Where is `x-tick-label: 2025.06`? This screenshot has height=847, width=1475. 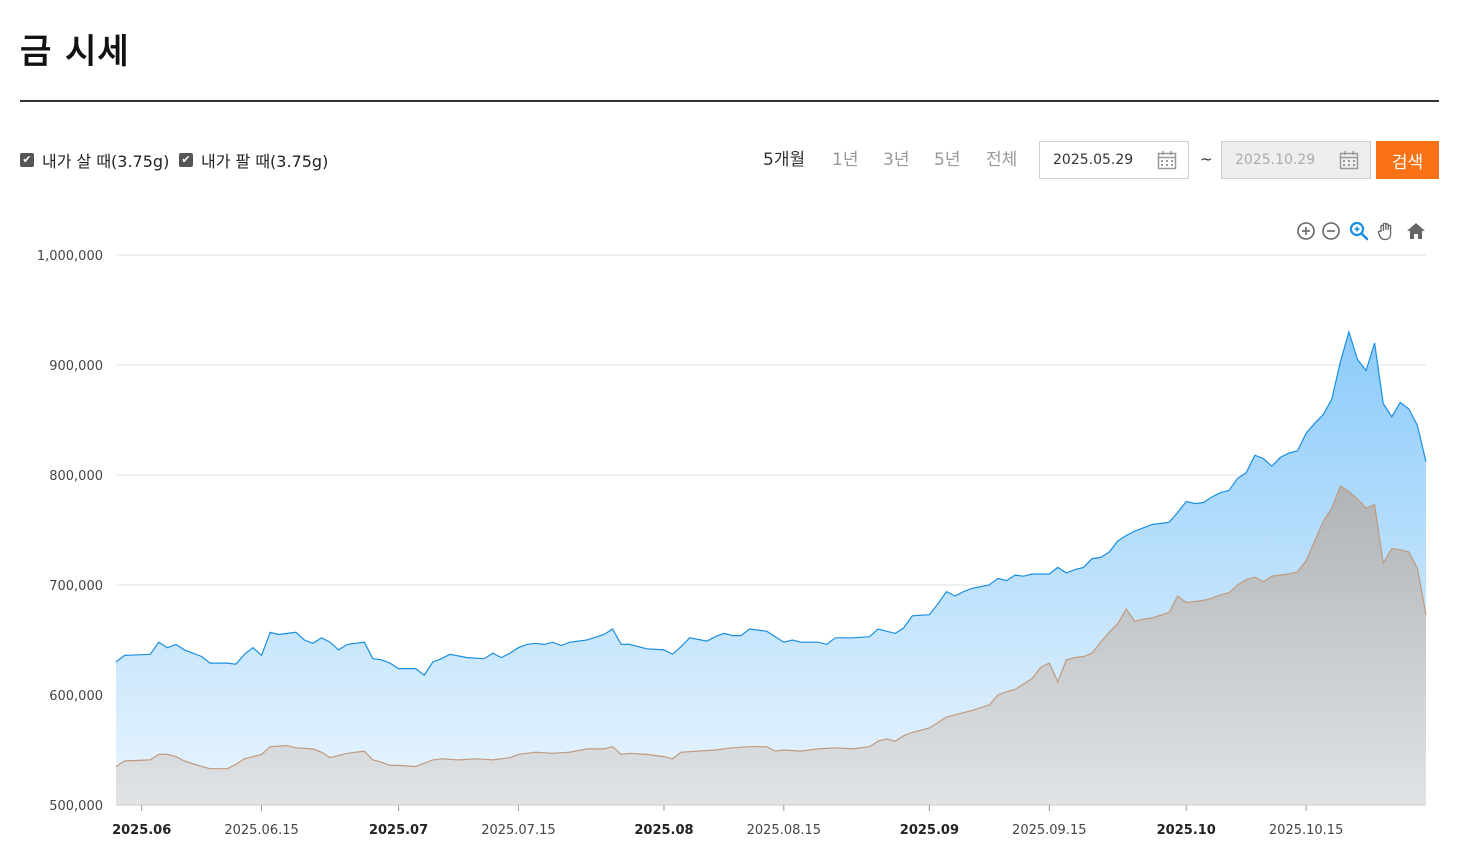 x-tick-label: 2025.06 is located at coordinates (141, 830).